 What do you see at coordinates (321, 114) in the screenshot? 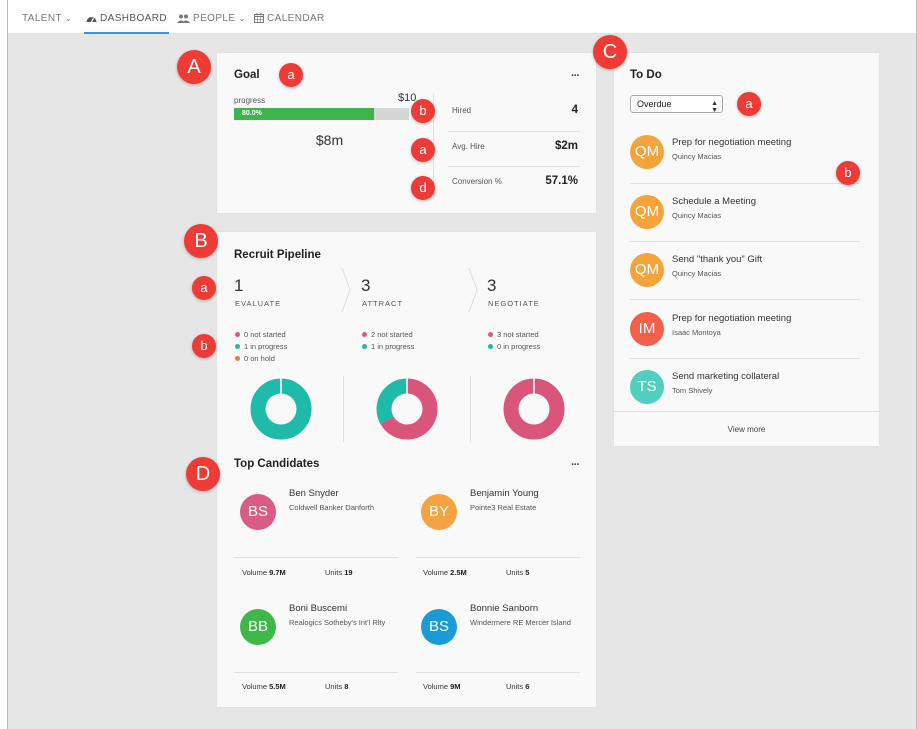
I see `goal-progress-bar: 80.0%` at bounding box center [321, 114].